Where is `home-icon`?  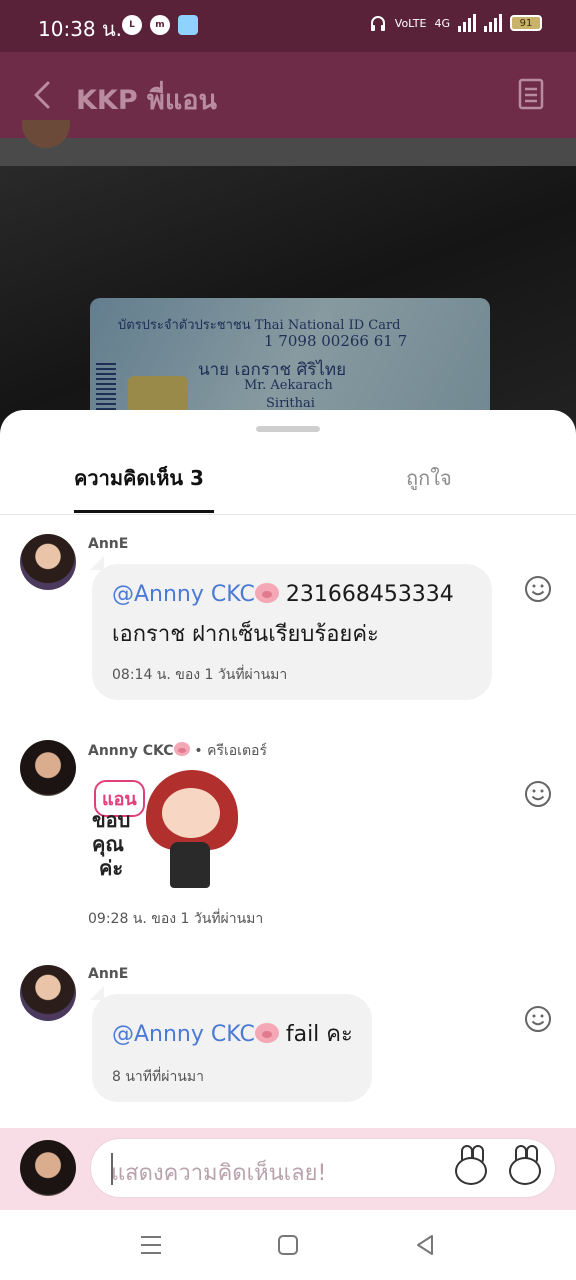 home-icon is located at coordinates (288, 1245).